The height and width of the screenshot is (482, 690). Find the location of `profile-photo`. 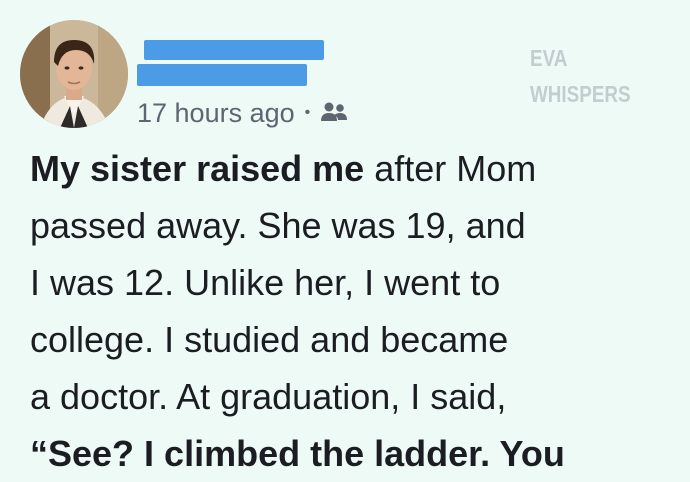

profile-photo is located at coordinates (74, 74).